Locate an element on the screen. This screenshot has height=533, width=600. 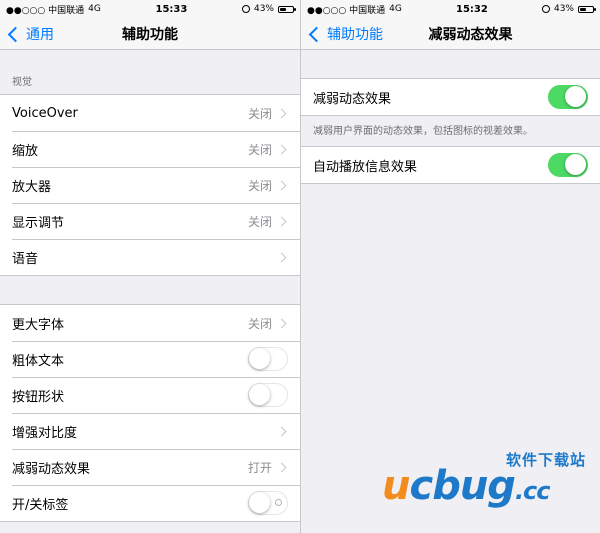
auto-play-group: 自动播放信息效果 is located at coordinates (450, 165).